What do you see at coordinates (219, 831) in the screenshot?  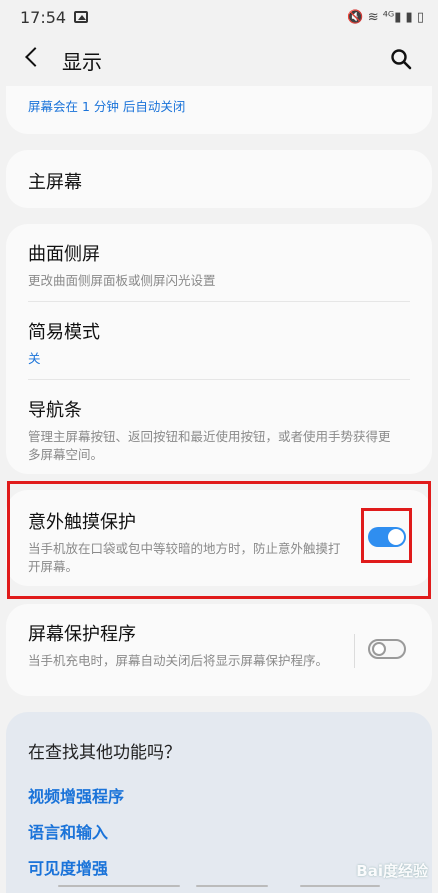 I see `link-language-input: 语言和输入` at bounding box center [219, 831].